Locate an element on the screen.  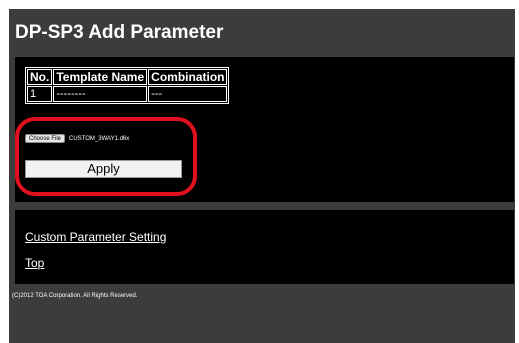
custom-parameter-setting-link: Custom Parameter Setting is located at coordinates (95, 237).